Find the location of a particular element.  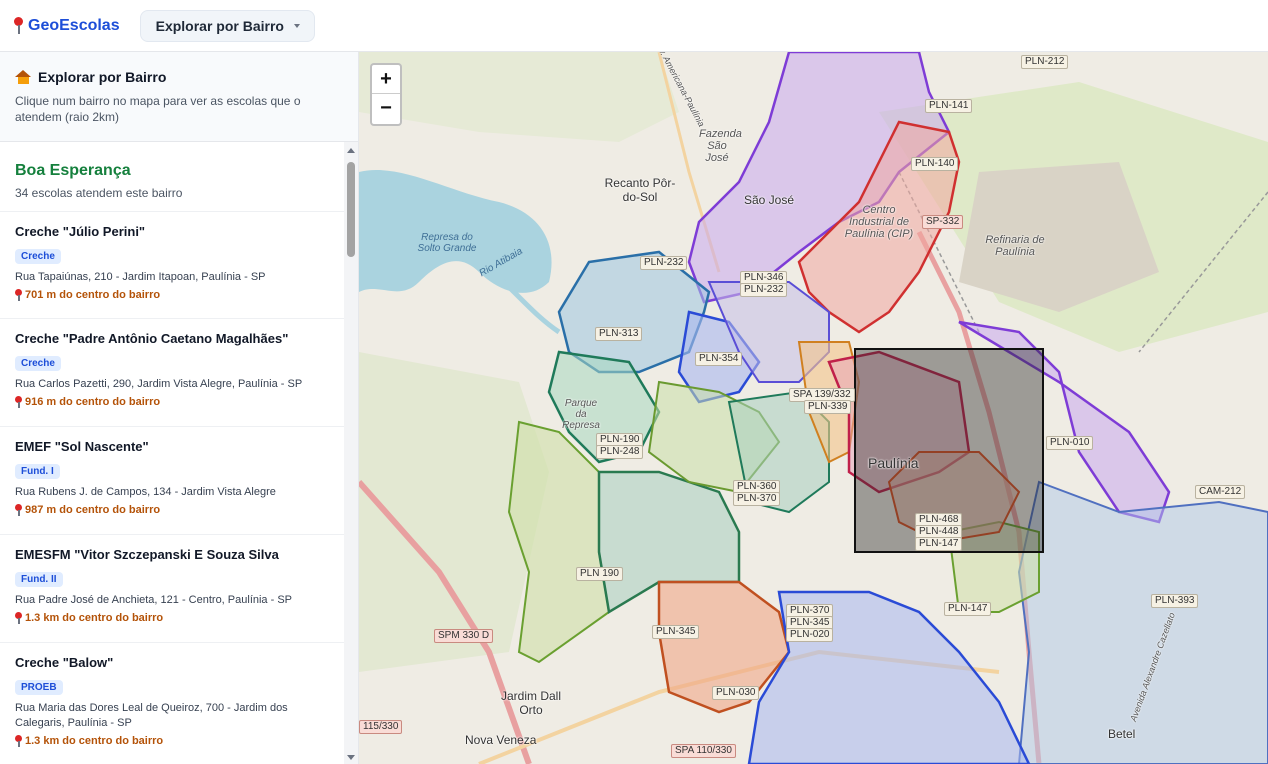

school-distance-text: 916 m do centro do bairro is located at coordinates (93, 402).